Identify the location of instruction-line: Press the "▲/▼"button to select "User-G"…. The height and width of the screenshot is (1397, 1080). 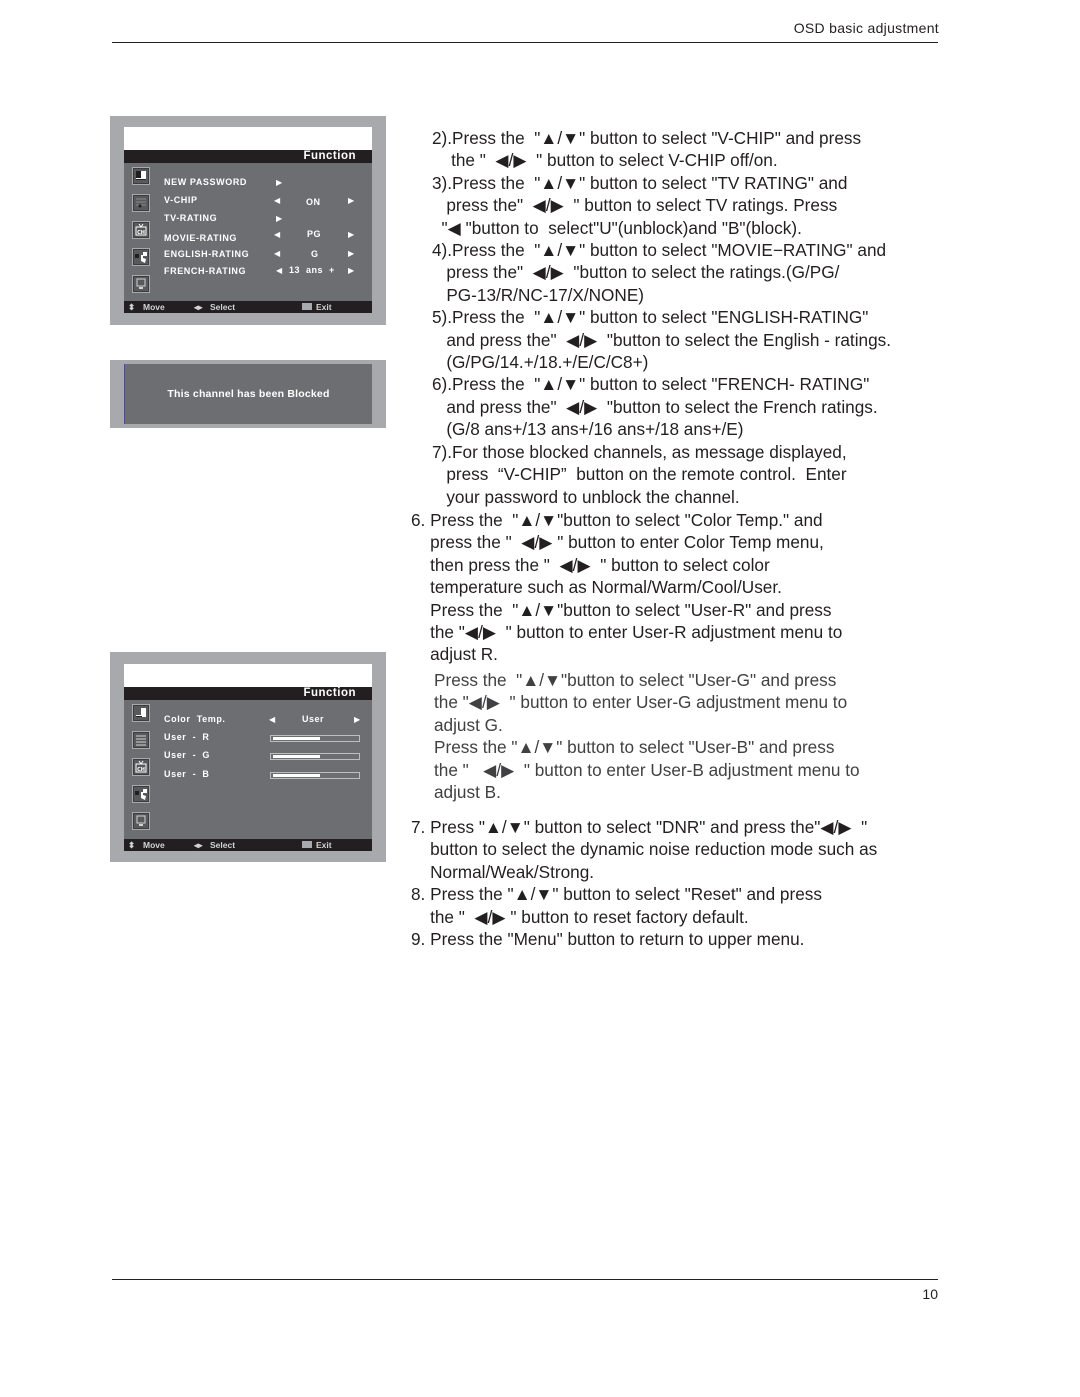
(635, 680).